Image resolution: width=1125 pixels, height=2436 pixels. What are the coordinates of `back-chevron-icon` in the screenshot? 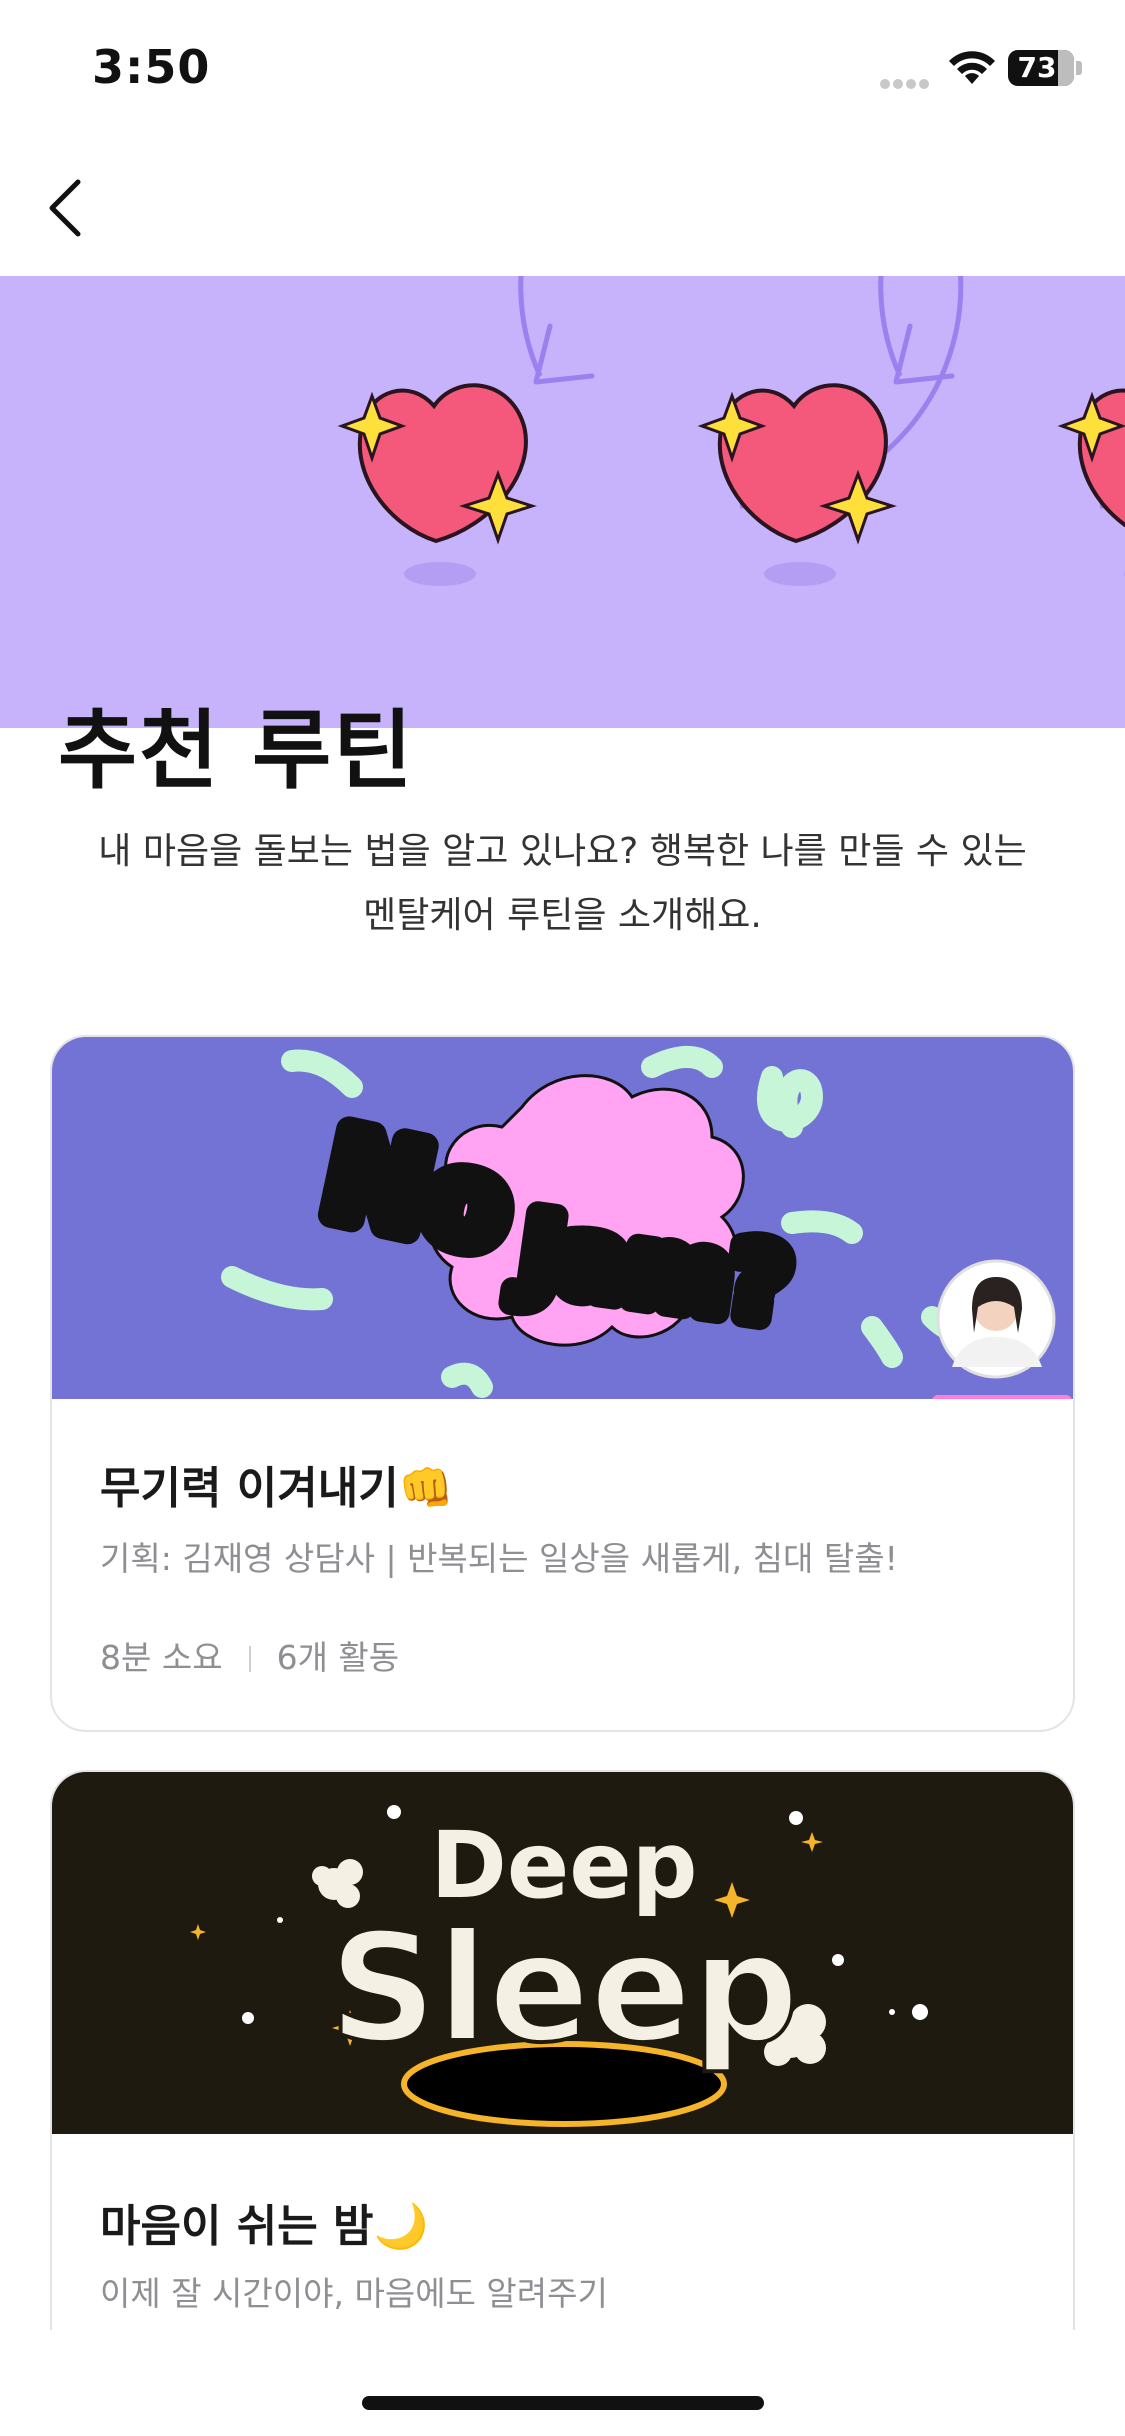 It's located at (65, 208).